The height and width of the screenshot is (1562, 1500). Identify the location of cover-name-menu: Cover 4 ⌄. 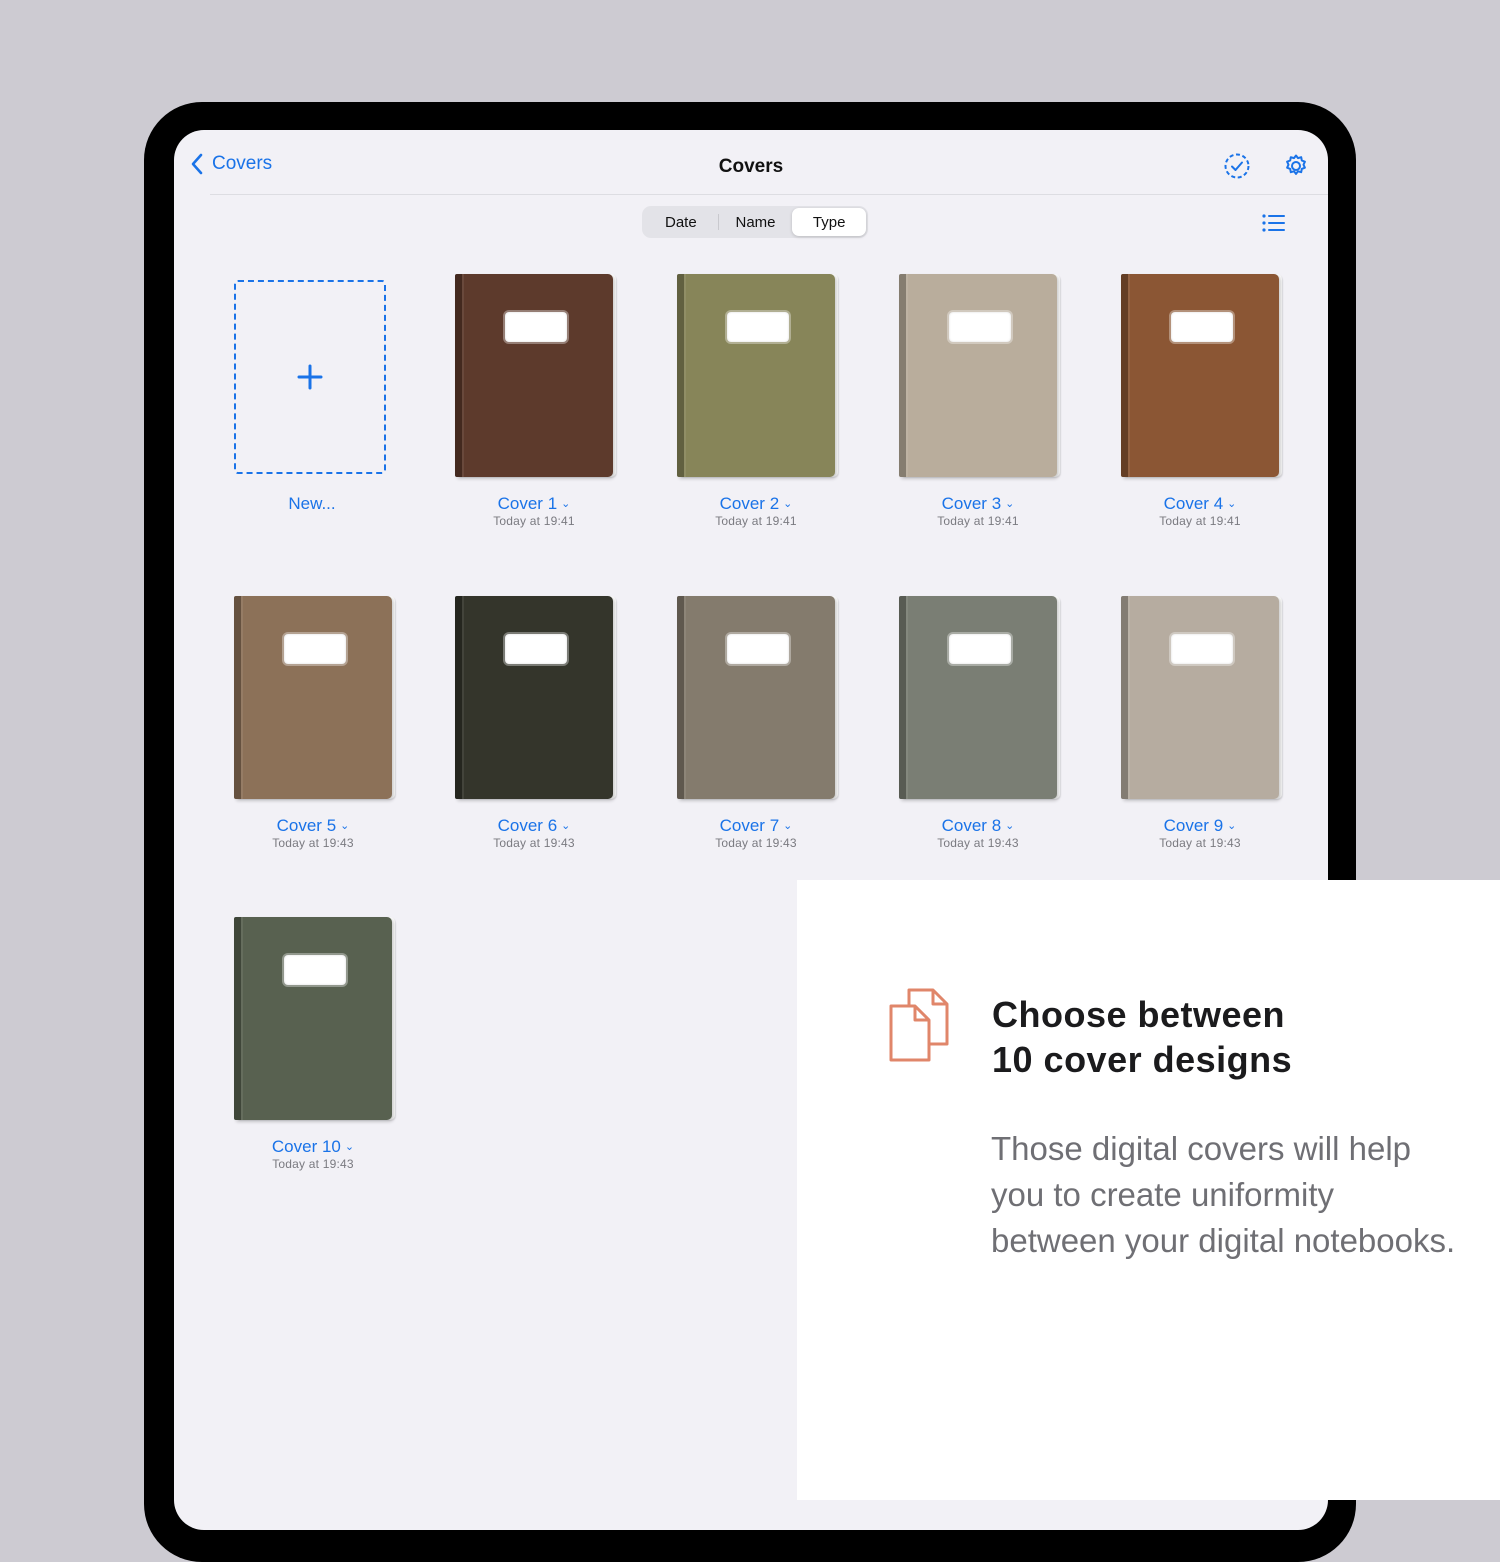
(1200, 504).